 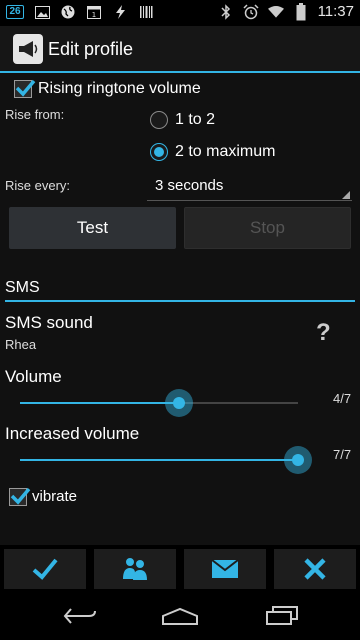 What do you see at coordinates (282, 616) in the screenshot?
I see `recents-icon` at bounding box center [282, 616].